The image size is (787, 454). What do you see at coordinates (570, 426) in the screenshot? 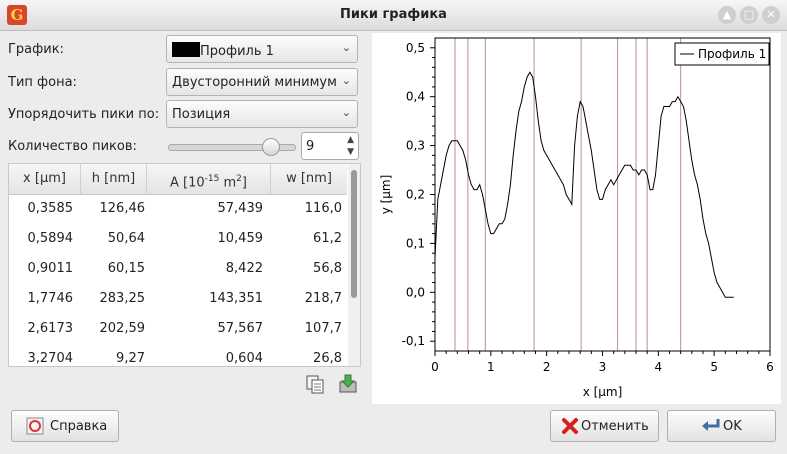
I see `cancel-icon` at bounding box center [570, 426].